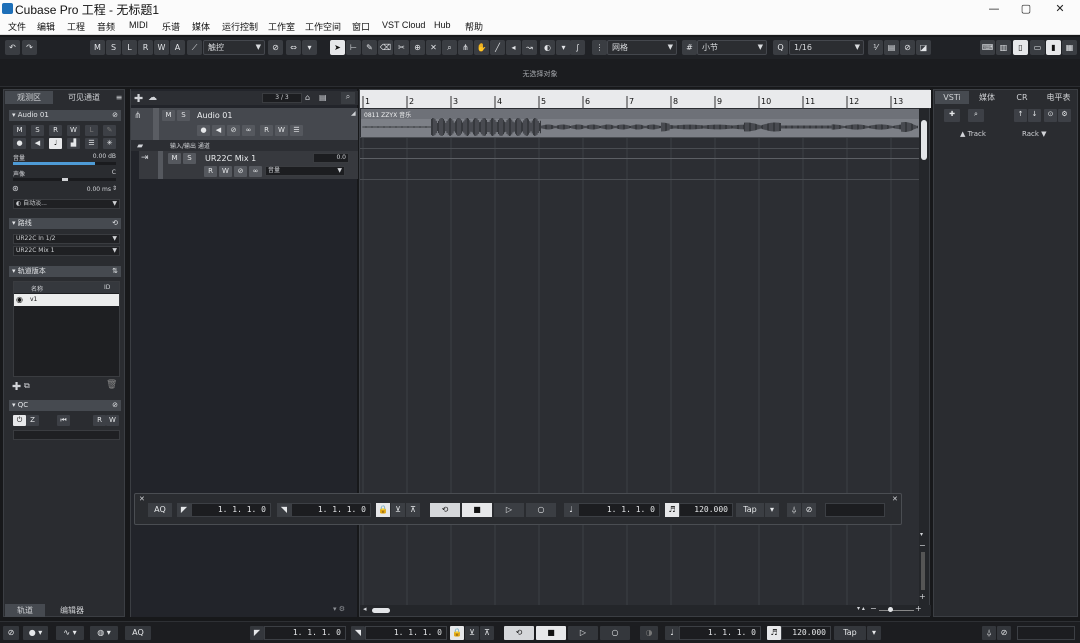  I want to click on zoom-in-icon: +, so click(918, 608).